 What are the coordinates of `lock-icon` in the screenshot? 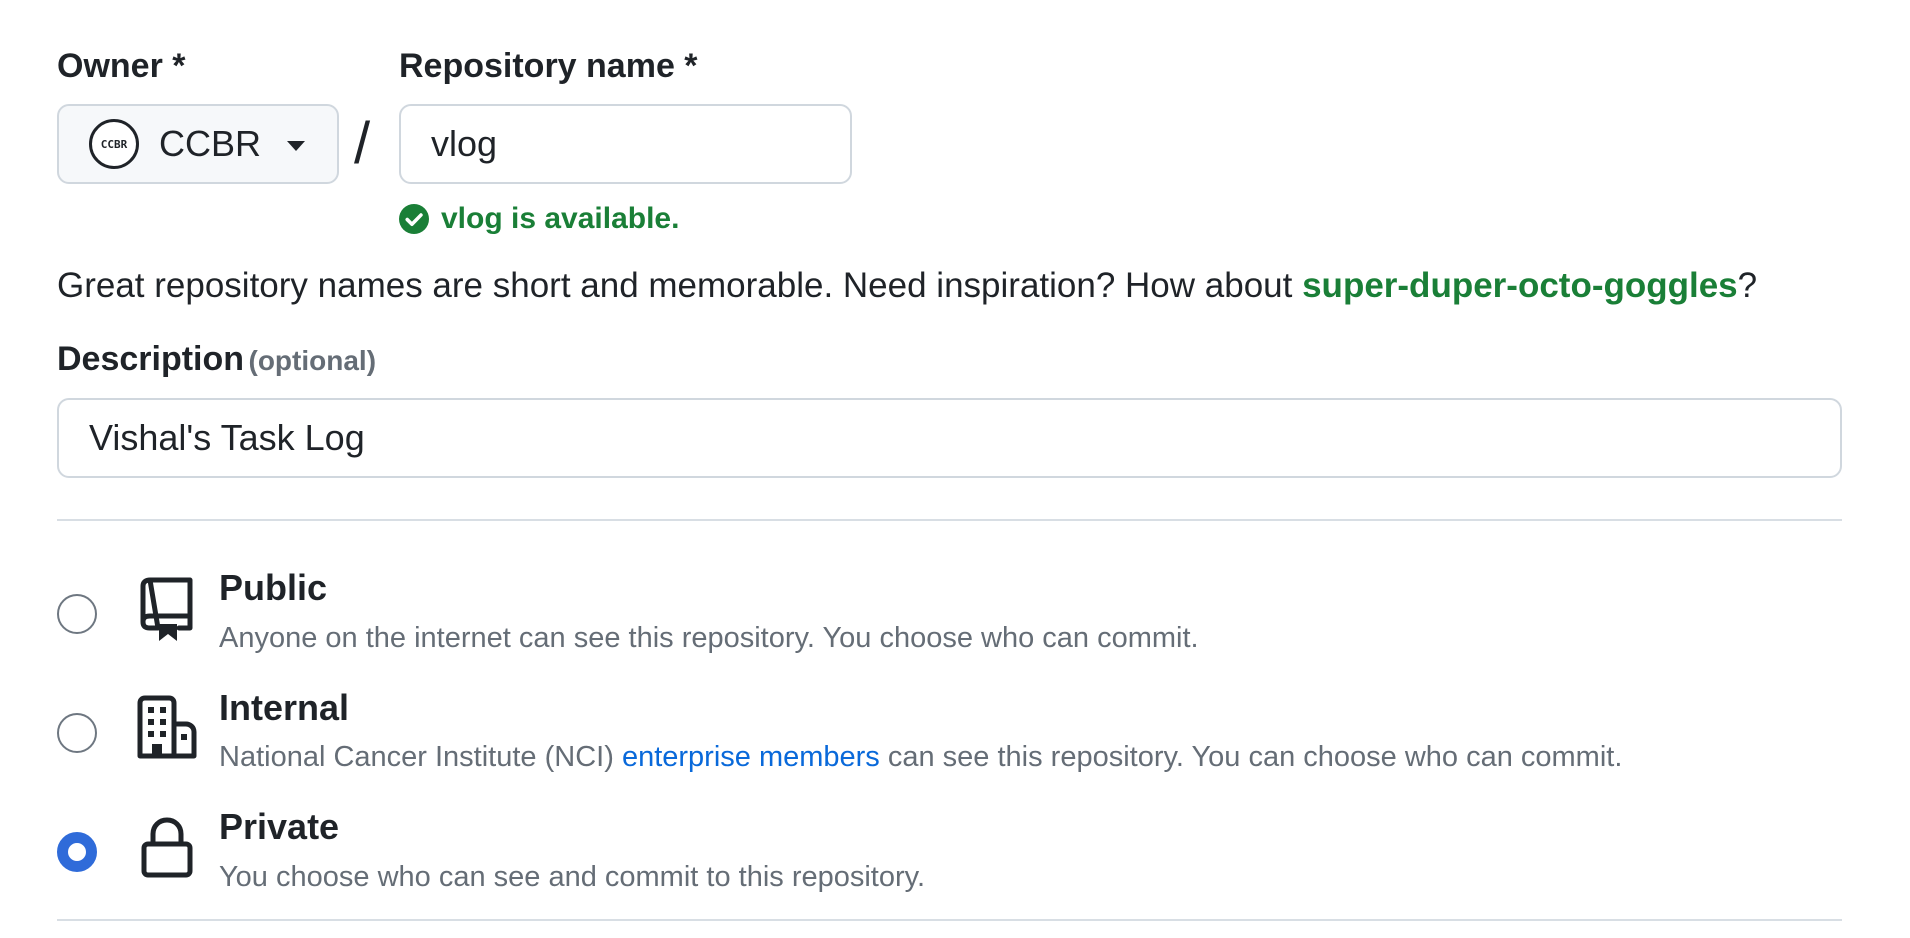 It's located at (167, 847).